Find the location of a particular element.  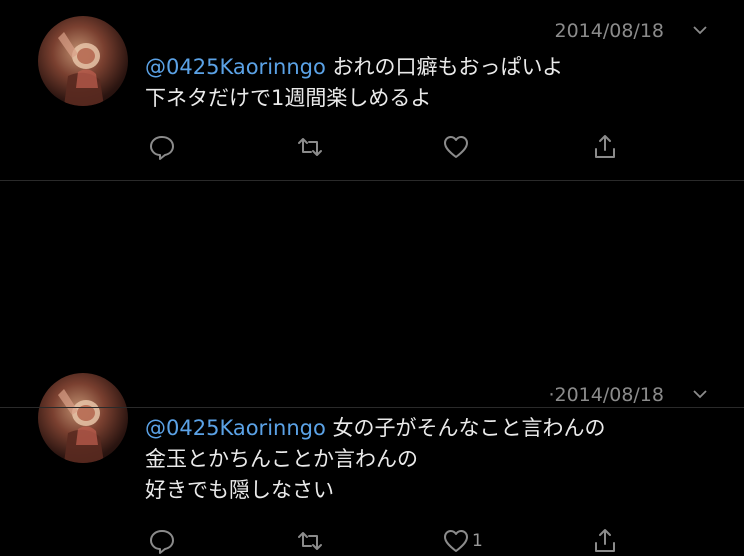

tweet-line: 下ネタだけで1週間楽しめるよ is located at coordinates (288, 98).